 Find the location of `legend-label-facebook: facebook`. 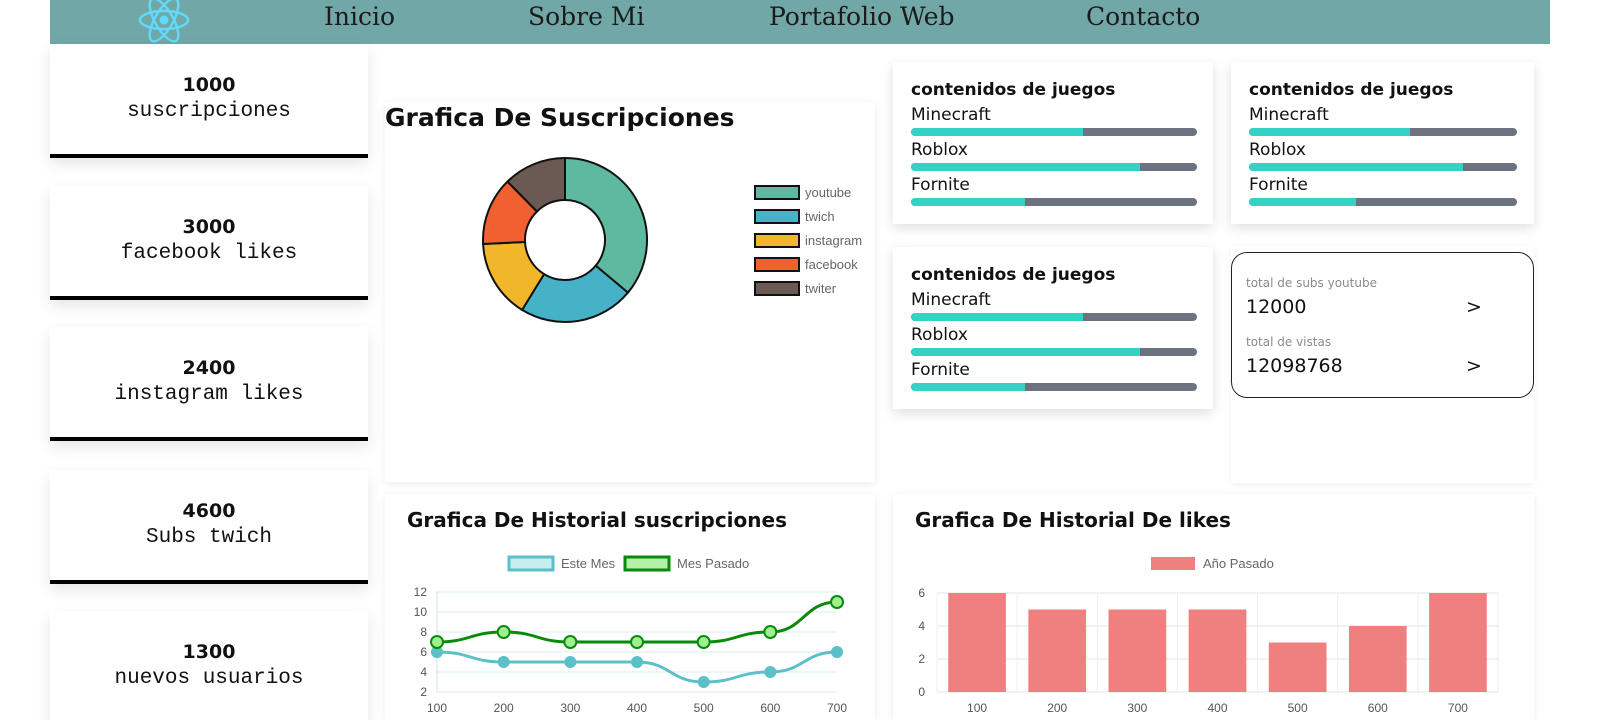

legend-label-facebook: facebook is located at coordinates (831, 264).